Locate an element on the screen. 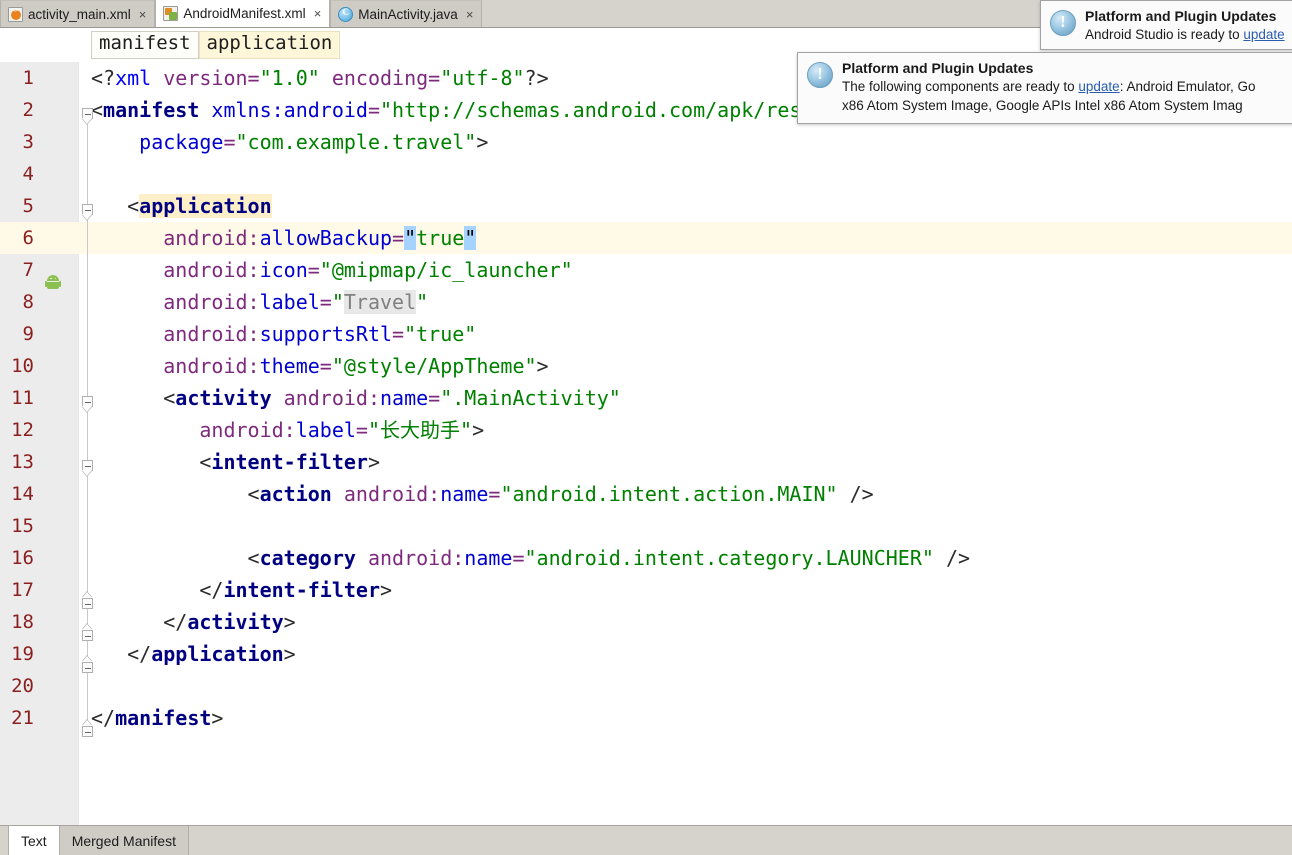 The height and width of the screenshot is (855, 1292). editor-tab-label: AndroidManifest.xml is located at coordinates (244, 13).